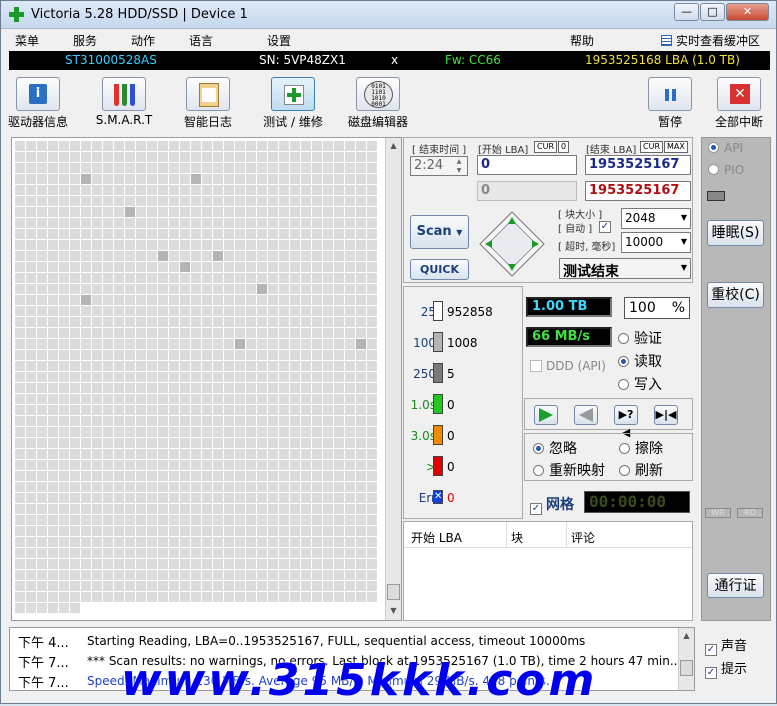 Image resolution: width=777 pixels, height=706 pixels. Describe the element at coordinates (143, 40) in the screenshot. I see `menu-action: 动作` at that location.